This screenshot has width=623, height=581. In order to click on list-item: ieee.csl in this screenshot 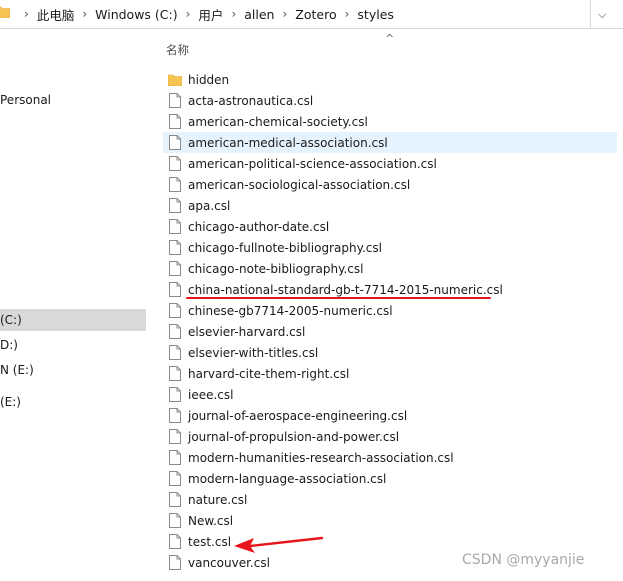, I will do `click(390, 394)`.